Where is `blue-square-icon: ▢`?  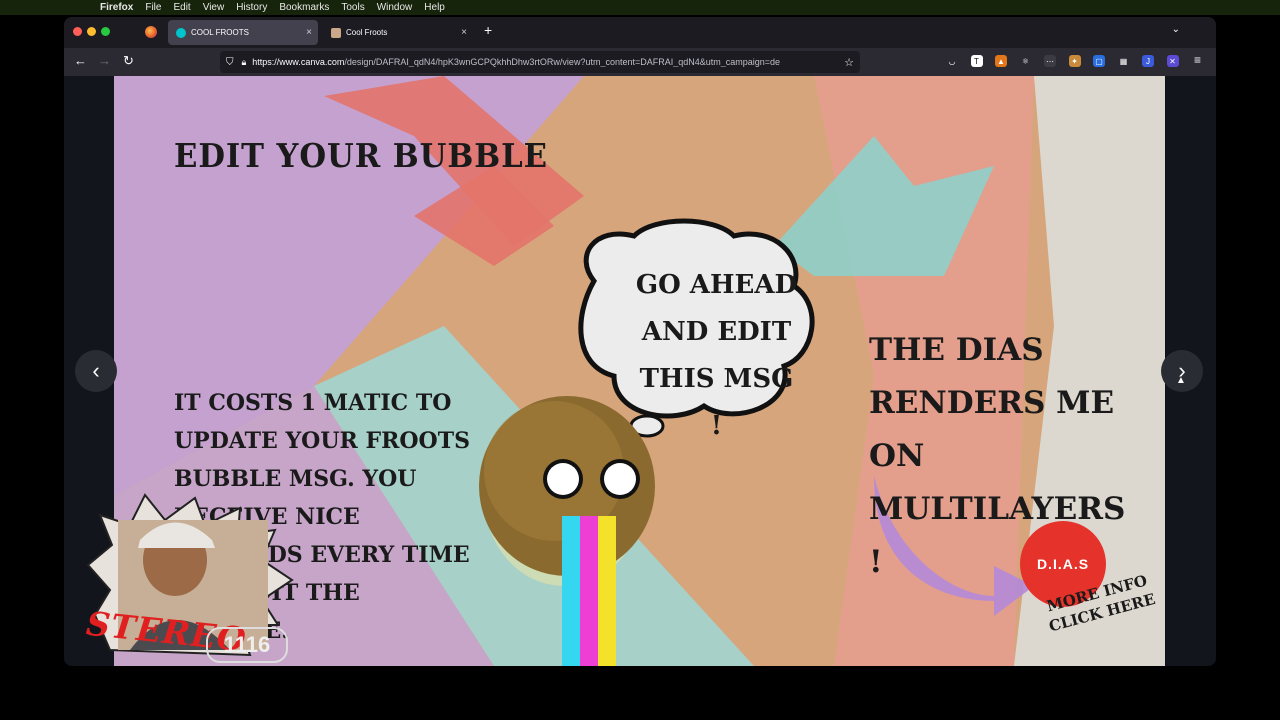
blue-square-icon: ▢ is located at coordinates (1099, 61).